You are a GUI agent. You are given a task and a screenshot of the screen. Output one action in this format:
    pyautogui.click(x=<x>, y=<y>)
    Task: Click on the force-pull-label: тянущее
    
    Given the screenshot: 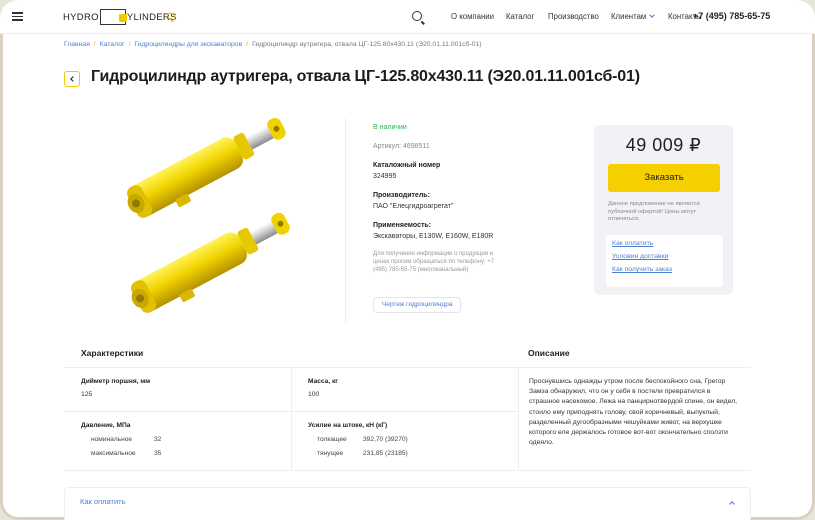 What is the action you would take?
    pyautogui.click(x=330, y=453)
    